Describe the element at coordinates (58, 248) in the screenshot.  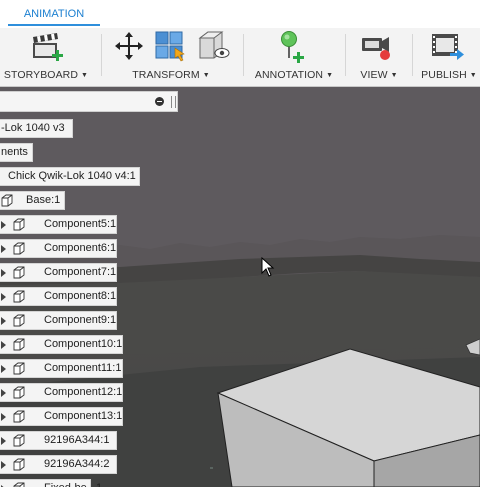
I see `tree-node-component: Component6:1` at that location.